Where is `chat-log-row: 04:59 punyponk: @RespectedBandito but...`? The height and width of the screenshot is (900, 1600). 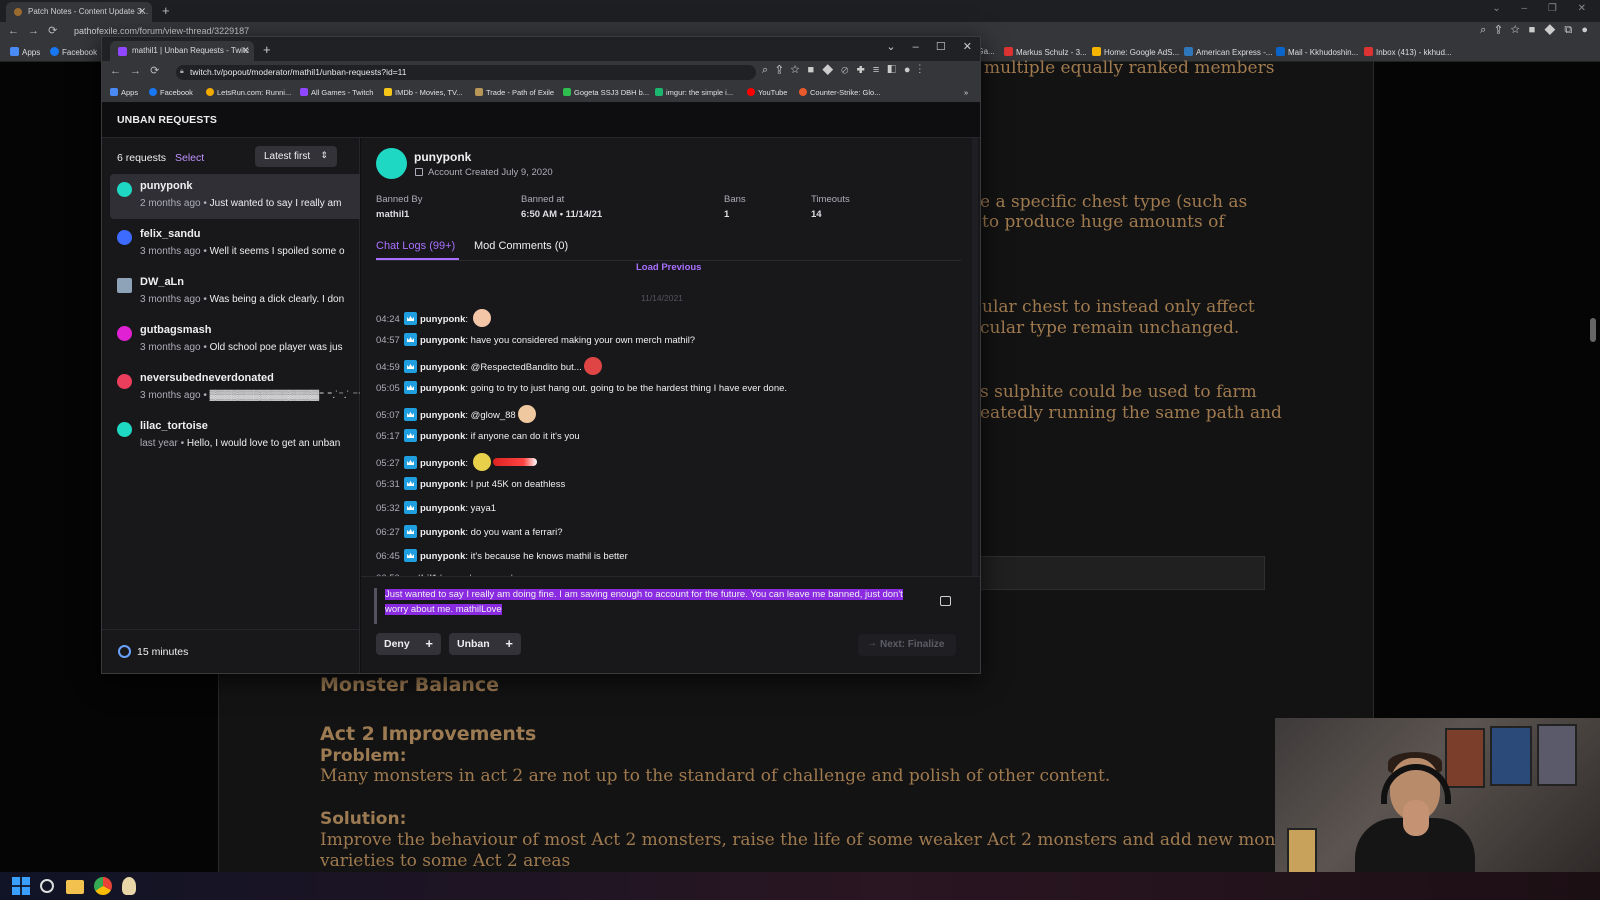
chat-log-row: 04:59 punyponk: @RespectedBandito but... is located at coordinates (489, 366).